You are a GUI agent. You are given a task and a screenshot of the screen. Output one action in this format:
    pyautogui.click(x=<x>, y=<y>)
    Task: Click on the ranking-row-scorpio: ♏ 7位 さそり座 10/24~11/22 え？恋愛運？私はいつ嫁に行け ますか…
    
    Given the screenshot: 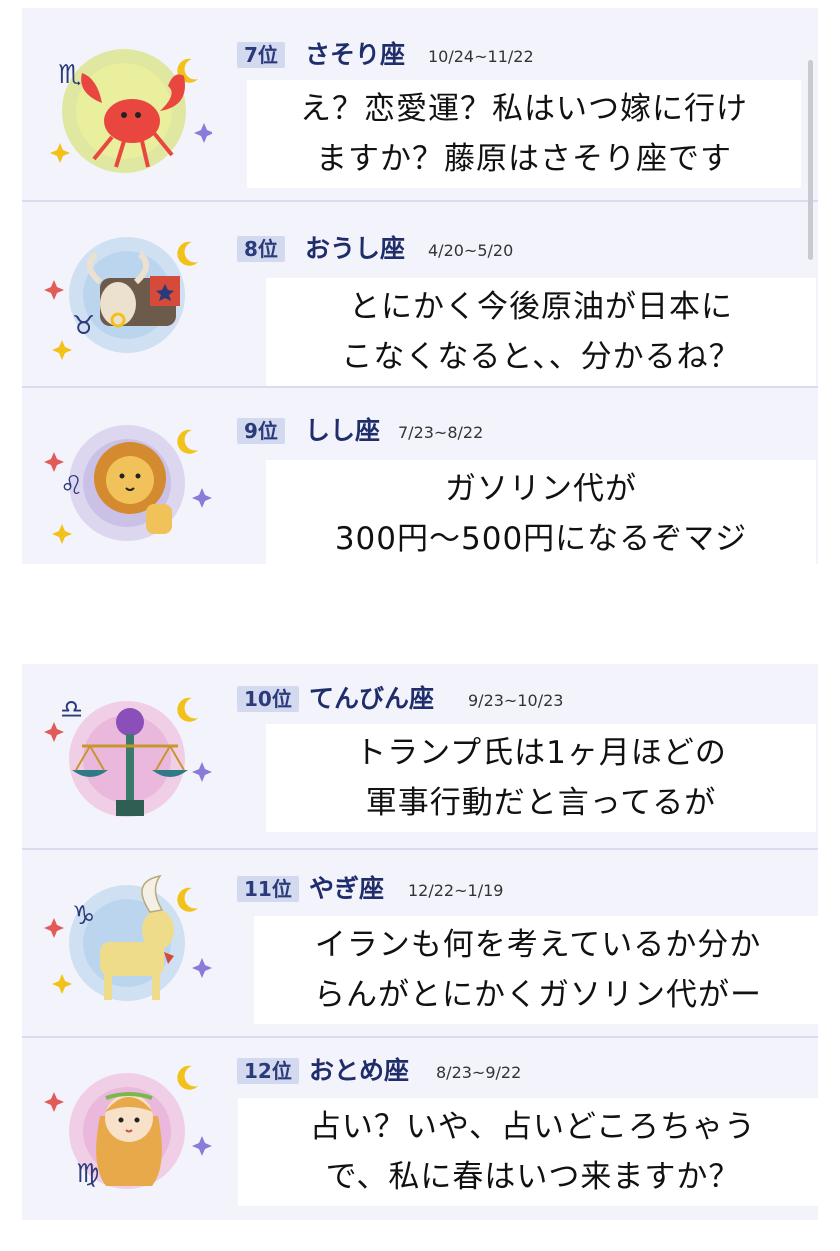 What is the action you would take?
    pyautogui.click(x=420, y=105)
    